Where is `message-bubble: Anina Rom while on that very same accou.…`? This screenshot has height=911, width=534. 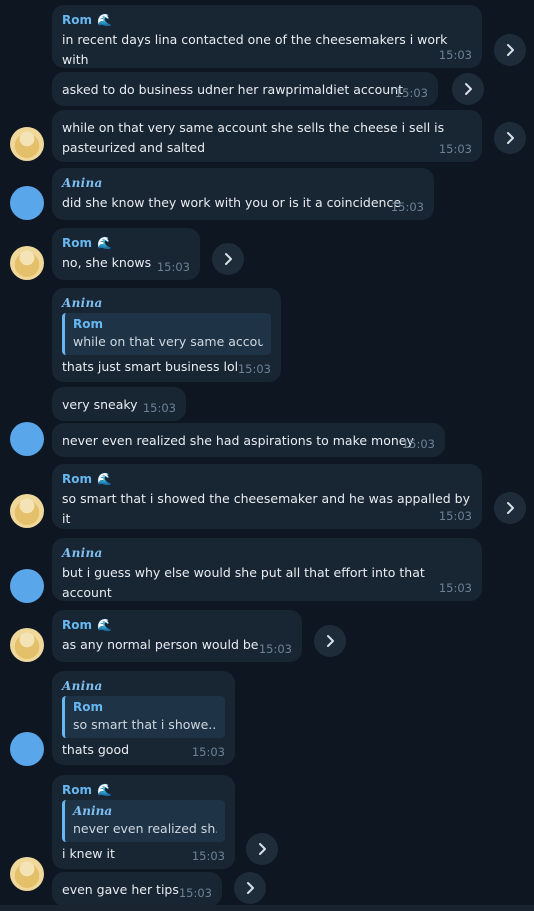 message-bubble: Anina Rom while on that very same accou.… is located at coordinates (166, 335).